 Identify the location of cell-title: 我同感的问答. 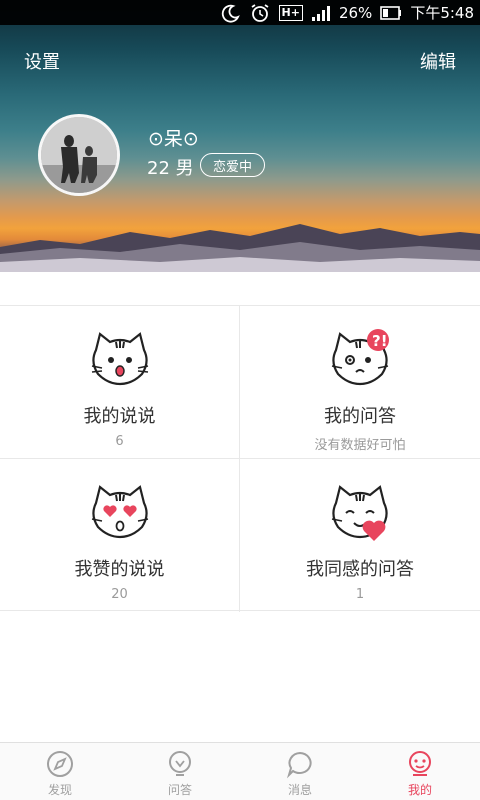
(360, 569).